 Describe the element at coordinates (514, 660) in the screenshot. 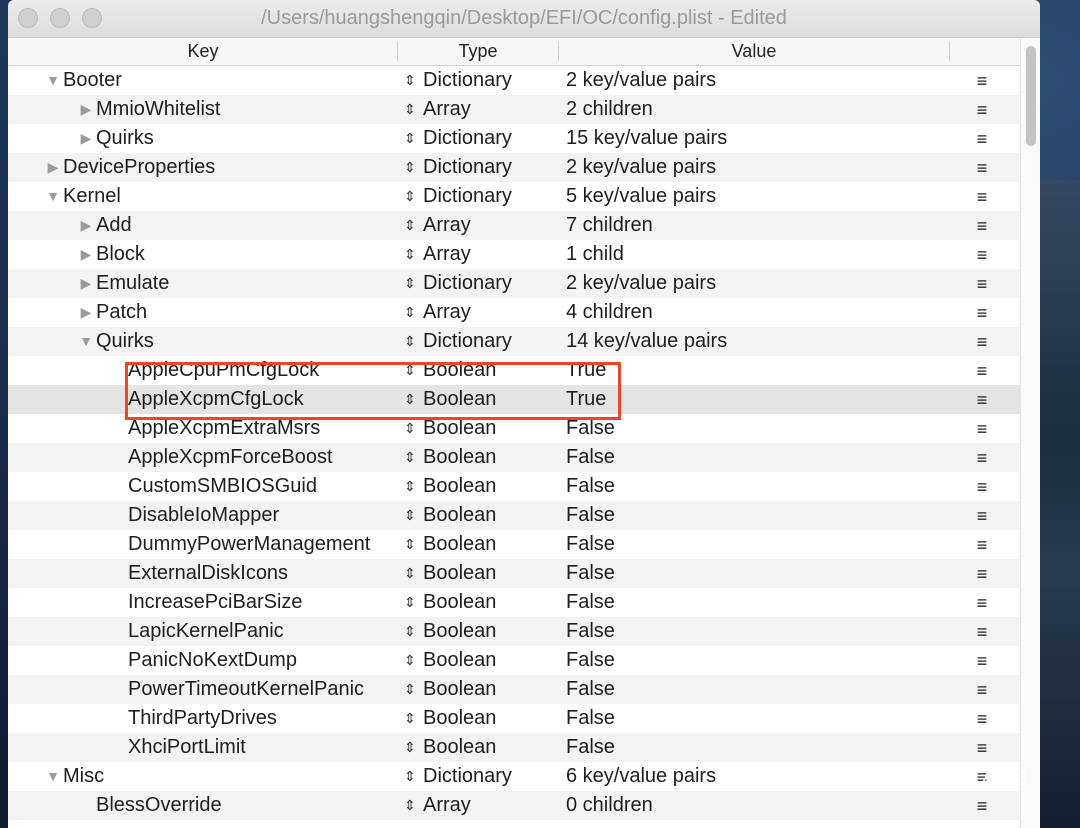

I see `table-row: PanicNoKextDump ⇕ Boolean False ≡` at that location.